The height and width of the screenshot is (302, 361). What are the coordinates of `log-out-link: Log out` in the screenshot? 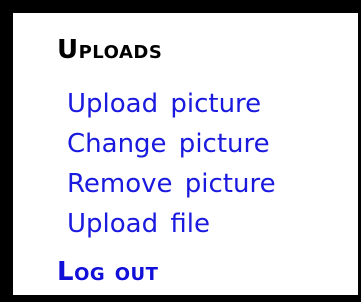 It's located at (107, 272).